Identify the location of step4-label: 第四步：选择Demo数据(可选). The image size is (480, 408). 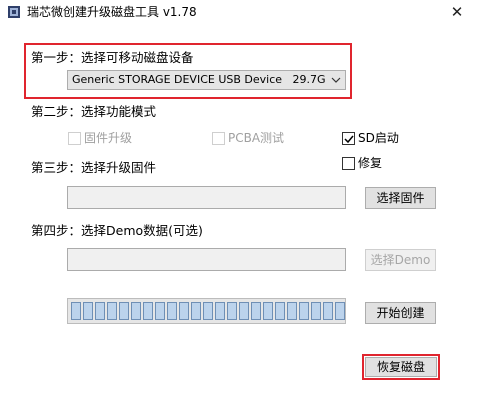
(117, 230).